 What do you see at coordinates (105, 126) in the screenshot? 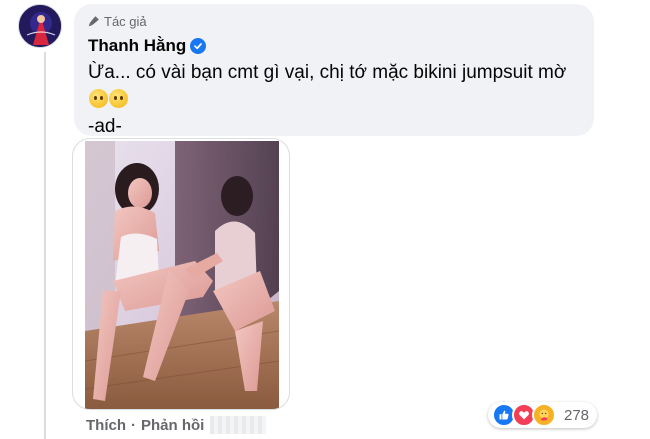
I see `comment-signature: -ad-` at bounding box center [105, 126].